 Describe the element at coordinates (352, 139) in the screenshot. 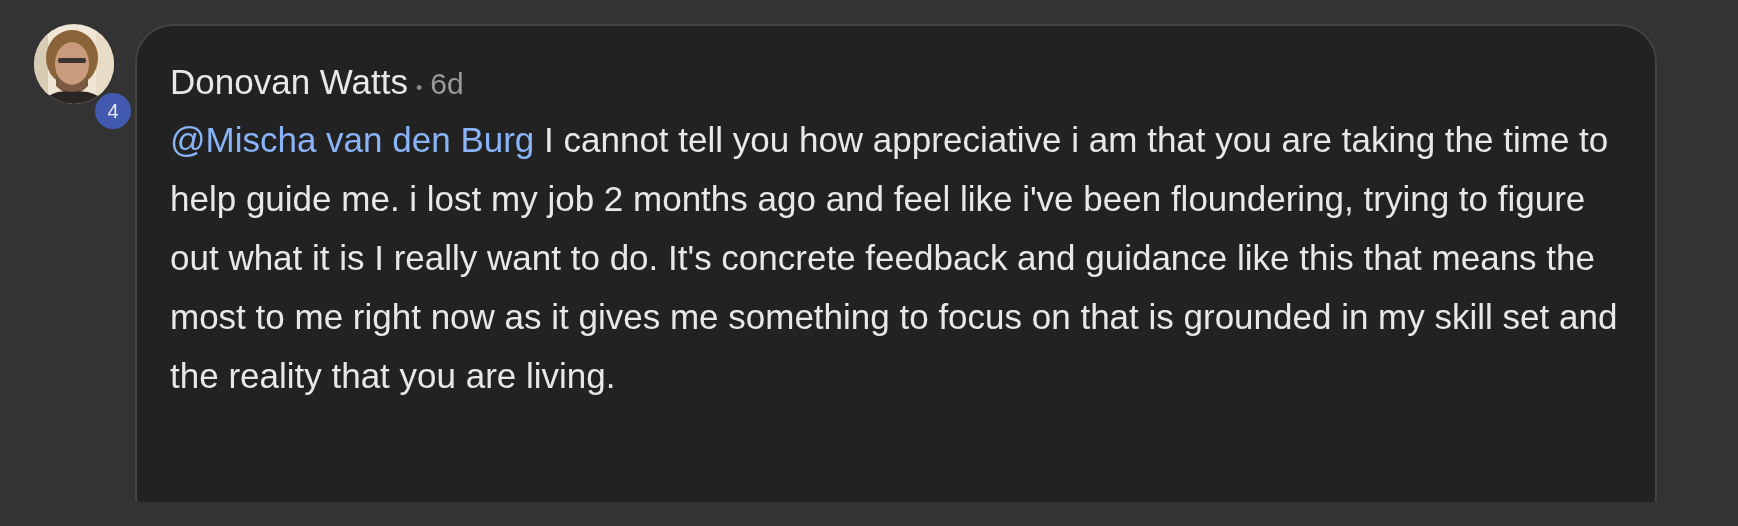

I see `mention-link: @Mischa van den Burg` at that location.